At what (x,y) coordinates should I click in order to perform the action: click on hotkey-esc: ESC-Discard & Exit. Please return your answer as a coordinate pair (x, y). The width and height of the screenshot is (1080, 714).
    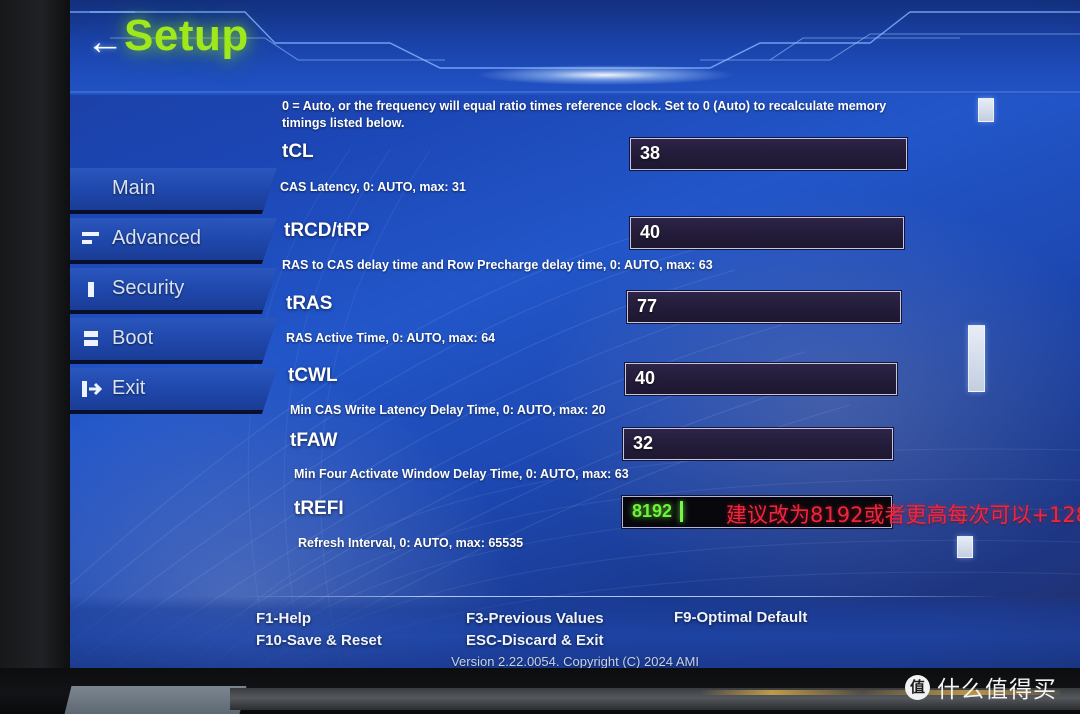
    Looking at the image, I should click on (535, 640).